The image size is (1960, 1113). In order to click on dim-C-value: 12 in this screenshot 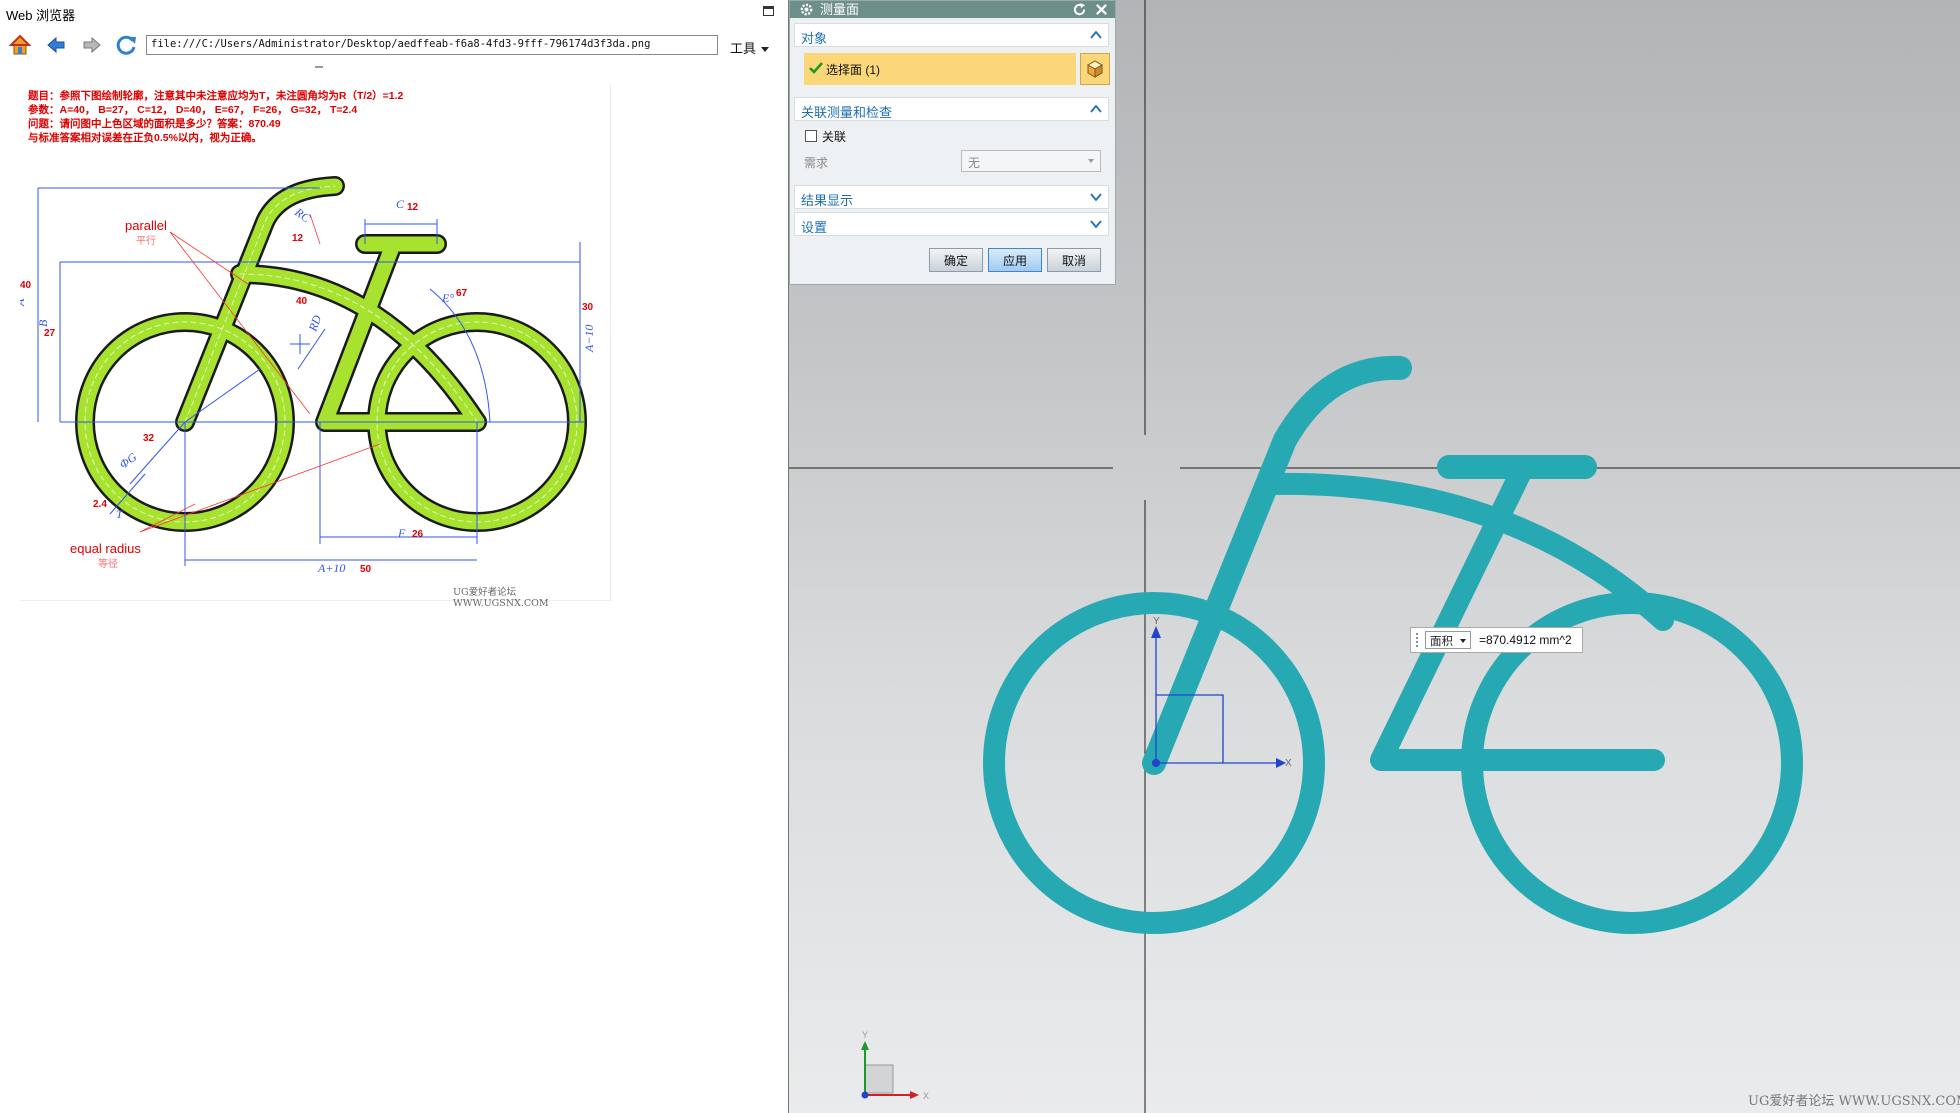, I will do `click(413, 207)`.